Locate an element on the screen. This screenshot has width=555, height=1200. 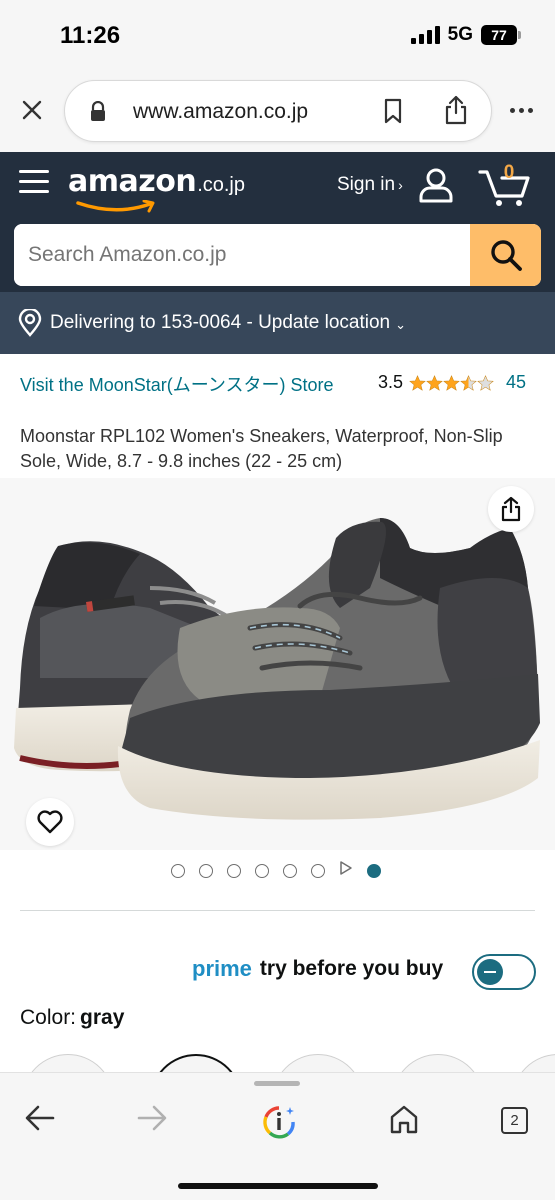
sheet-grabber is located at coordinates (277, 1083).